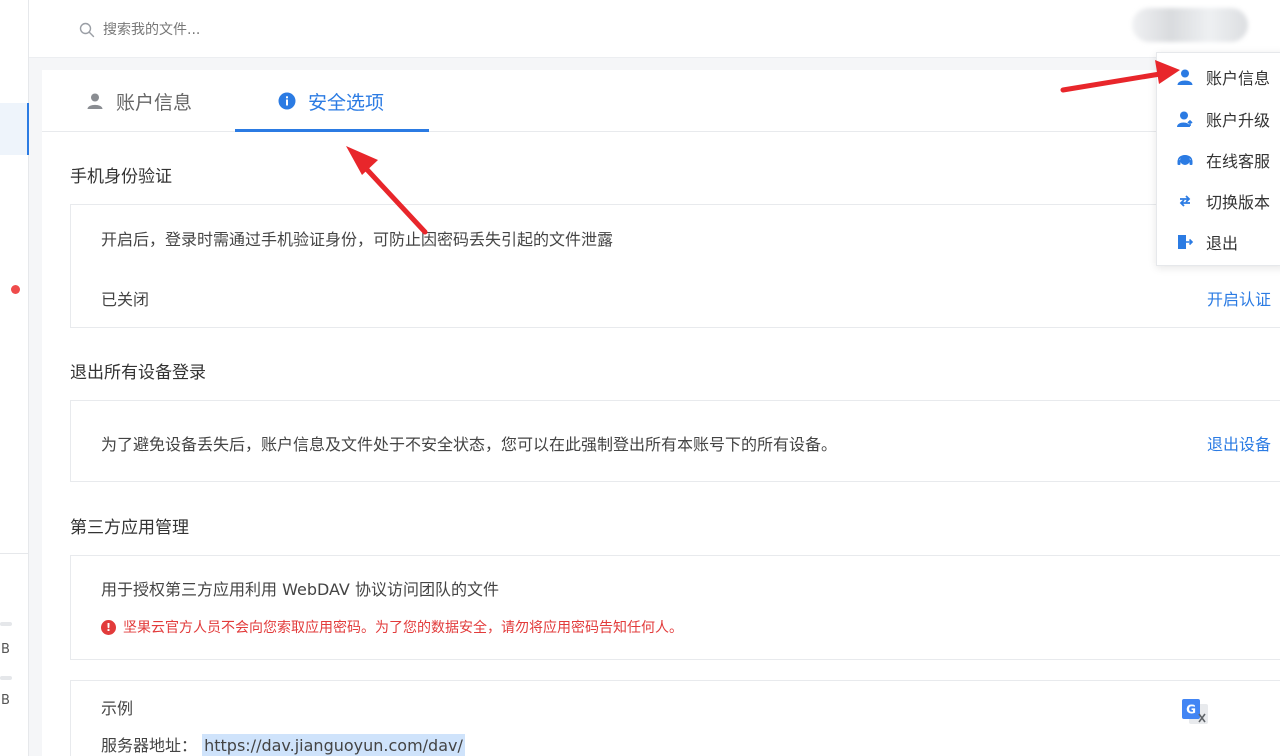  I want to click on settings-tabs: 账户信息 安全选项, so click(661, 101).